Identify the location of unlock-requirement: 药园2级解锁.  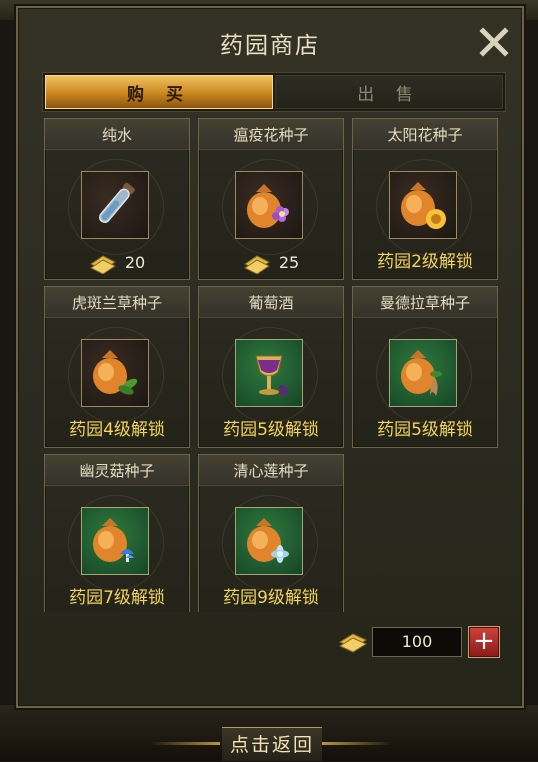
(425, 262).